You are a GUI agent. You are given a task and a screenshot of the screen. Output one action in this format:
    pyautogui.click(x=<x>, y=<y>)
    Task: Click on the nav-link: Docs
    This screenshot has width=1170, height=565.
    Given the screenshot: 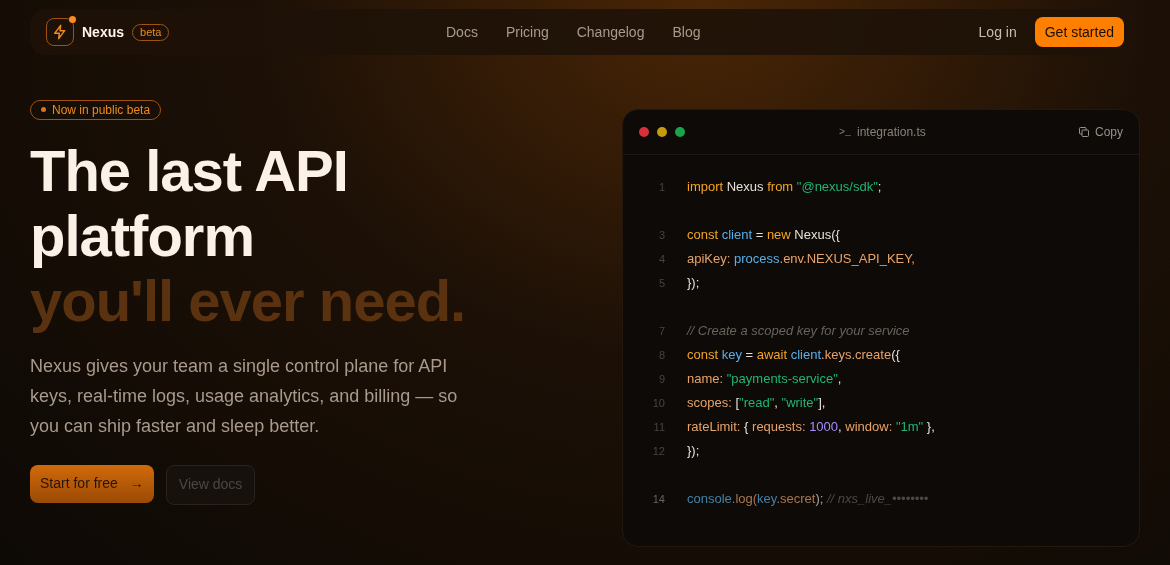 What is the action you would take?
    pyautogui.click(x=462, y=32)
    